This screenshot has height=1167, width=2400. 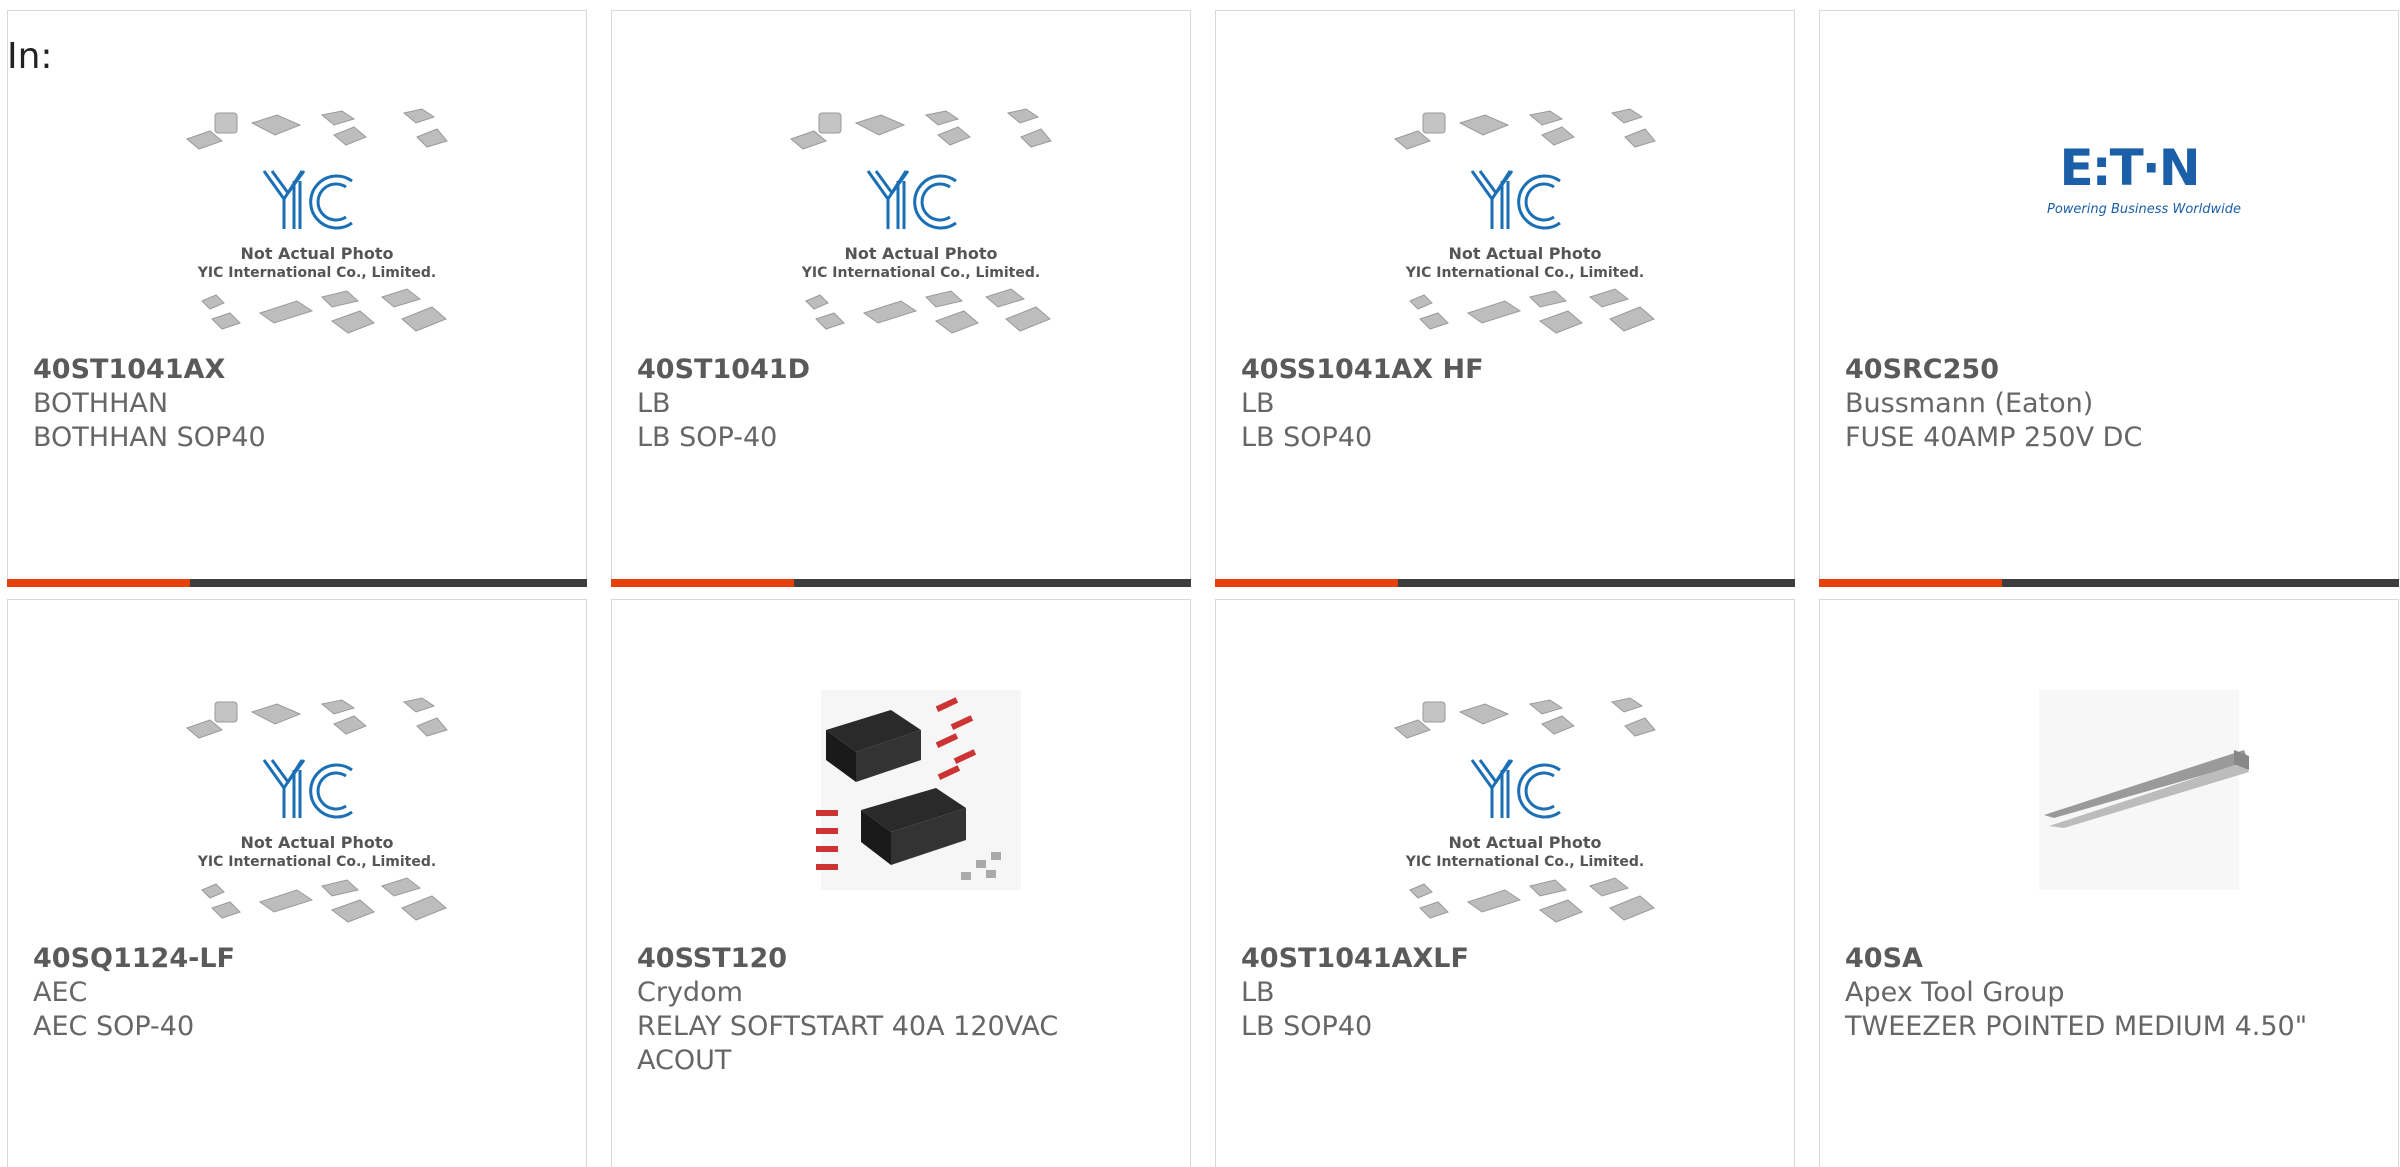 What do you see at coordinates (294, 370) in the screenshot?
I see `part-number: 40ST1041AX` at bounding box center [294, 370].